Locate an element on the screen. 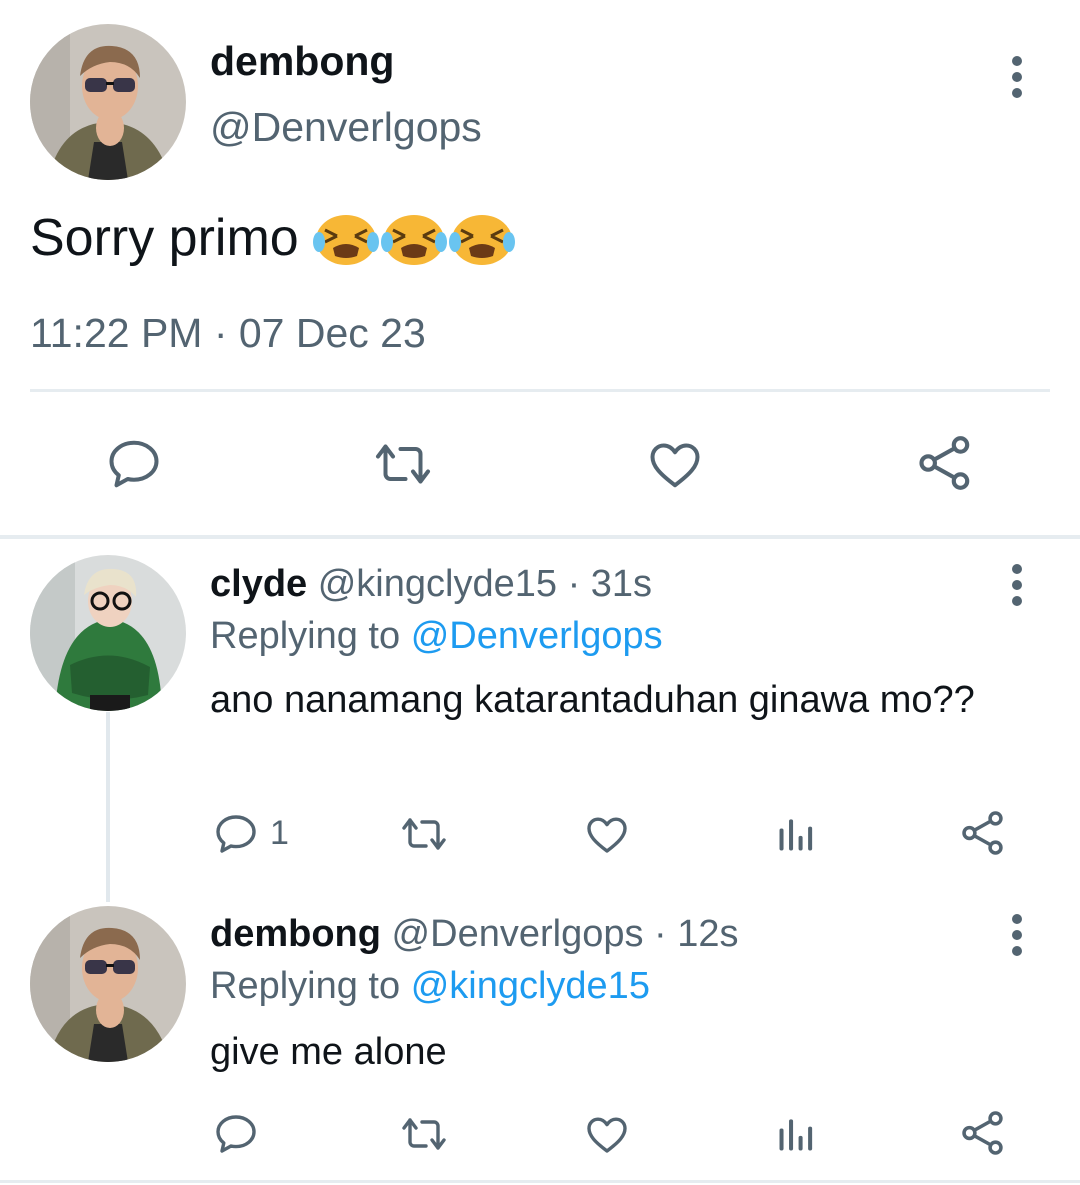 Image resolution: width=1080 pixels, height=1185 pixels. replying-to: Replying to @kingclyde15 is located at coordinates (430, 986).